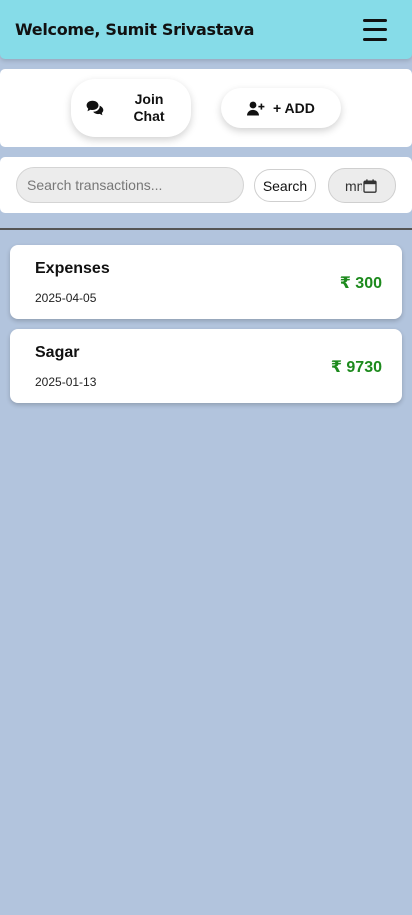 Image resolution: width=412 pixels, height=915 pixels. Describe the element at coordinates (360, 283) in the screenshot. I see `transaction-amount: ₹ 300` at that location.